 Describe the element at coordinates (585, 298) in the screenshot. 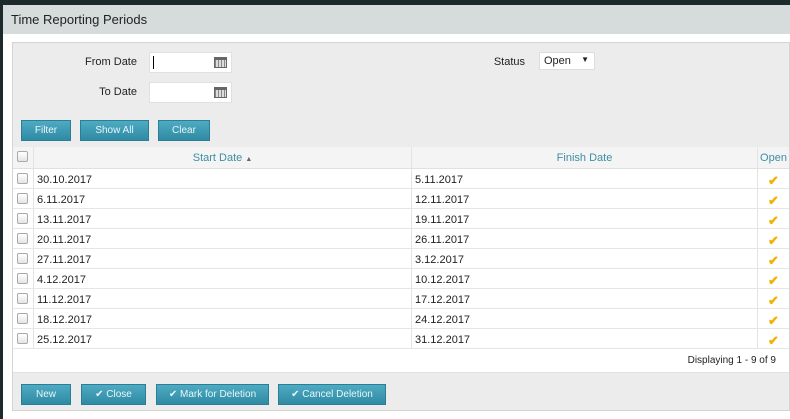

I see `finish-date-cell: 17.12.2017` at that location.